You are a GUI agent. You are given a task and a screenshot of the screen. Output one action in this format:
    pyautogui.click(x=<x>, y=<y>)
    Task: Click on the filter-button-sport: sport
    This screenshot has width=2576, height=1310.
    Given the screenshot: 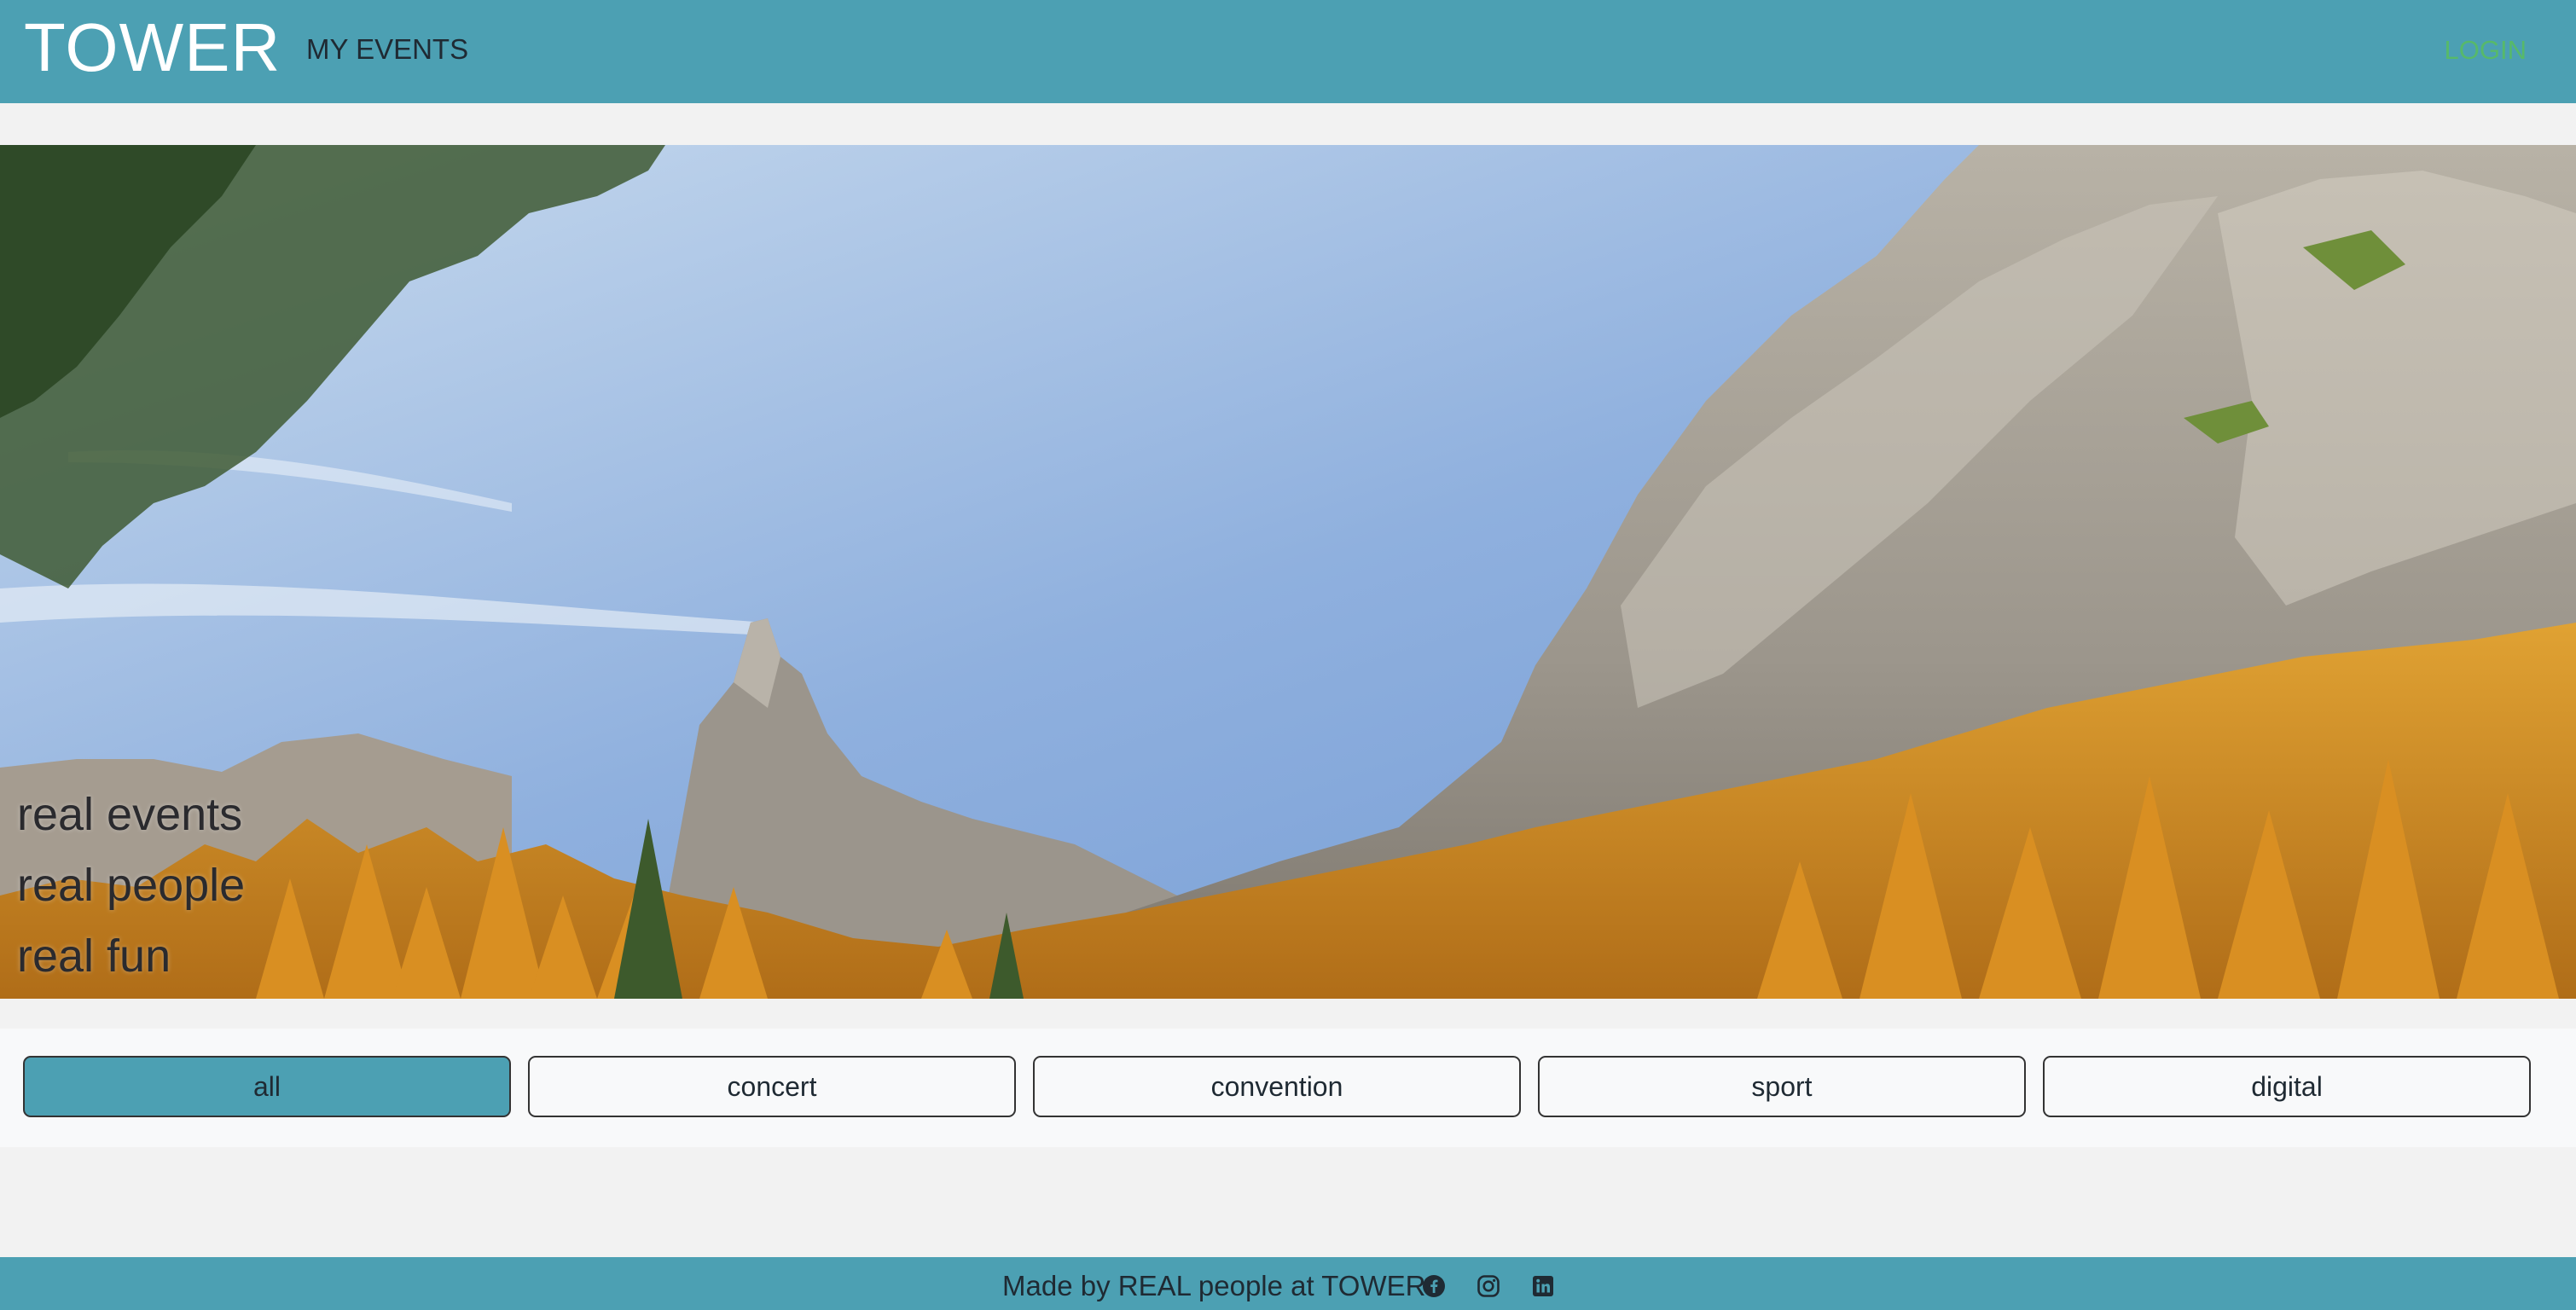 What is the action you would take?
    pyautogui.click(x=1782, y=1086)
    